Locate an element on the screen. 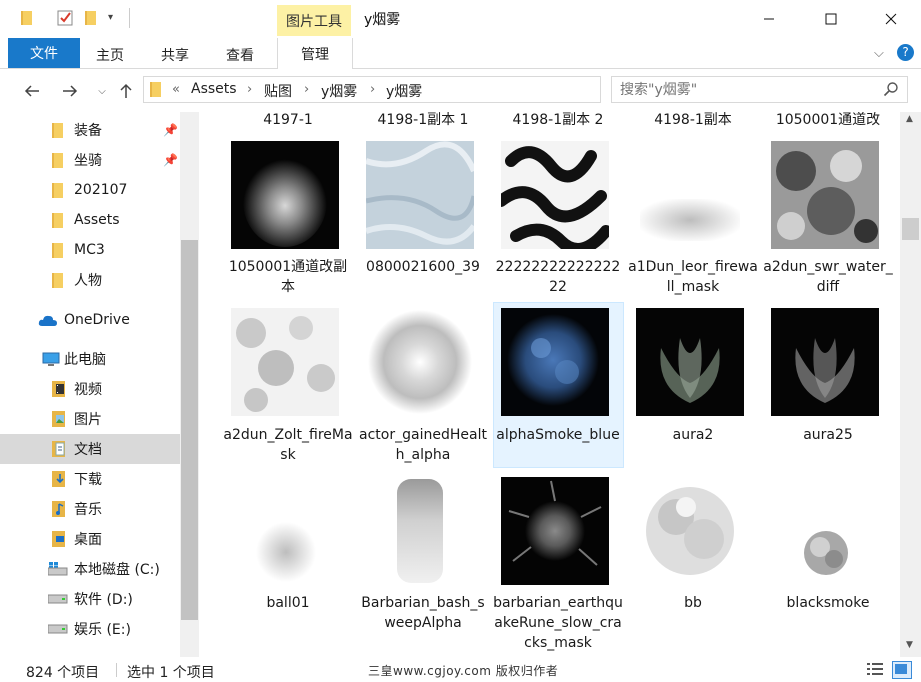  nav-item-desktop: 桌面 is located at coordinates (90, 539).